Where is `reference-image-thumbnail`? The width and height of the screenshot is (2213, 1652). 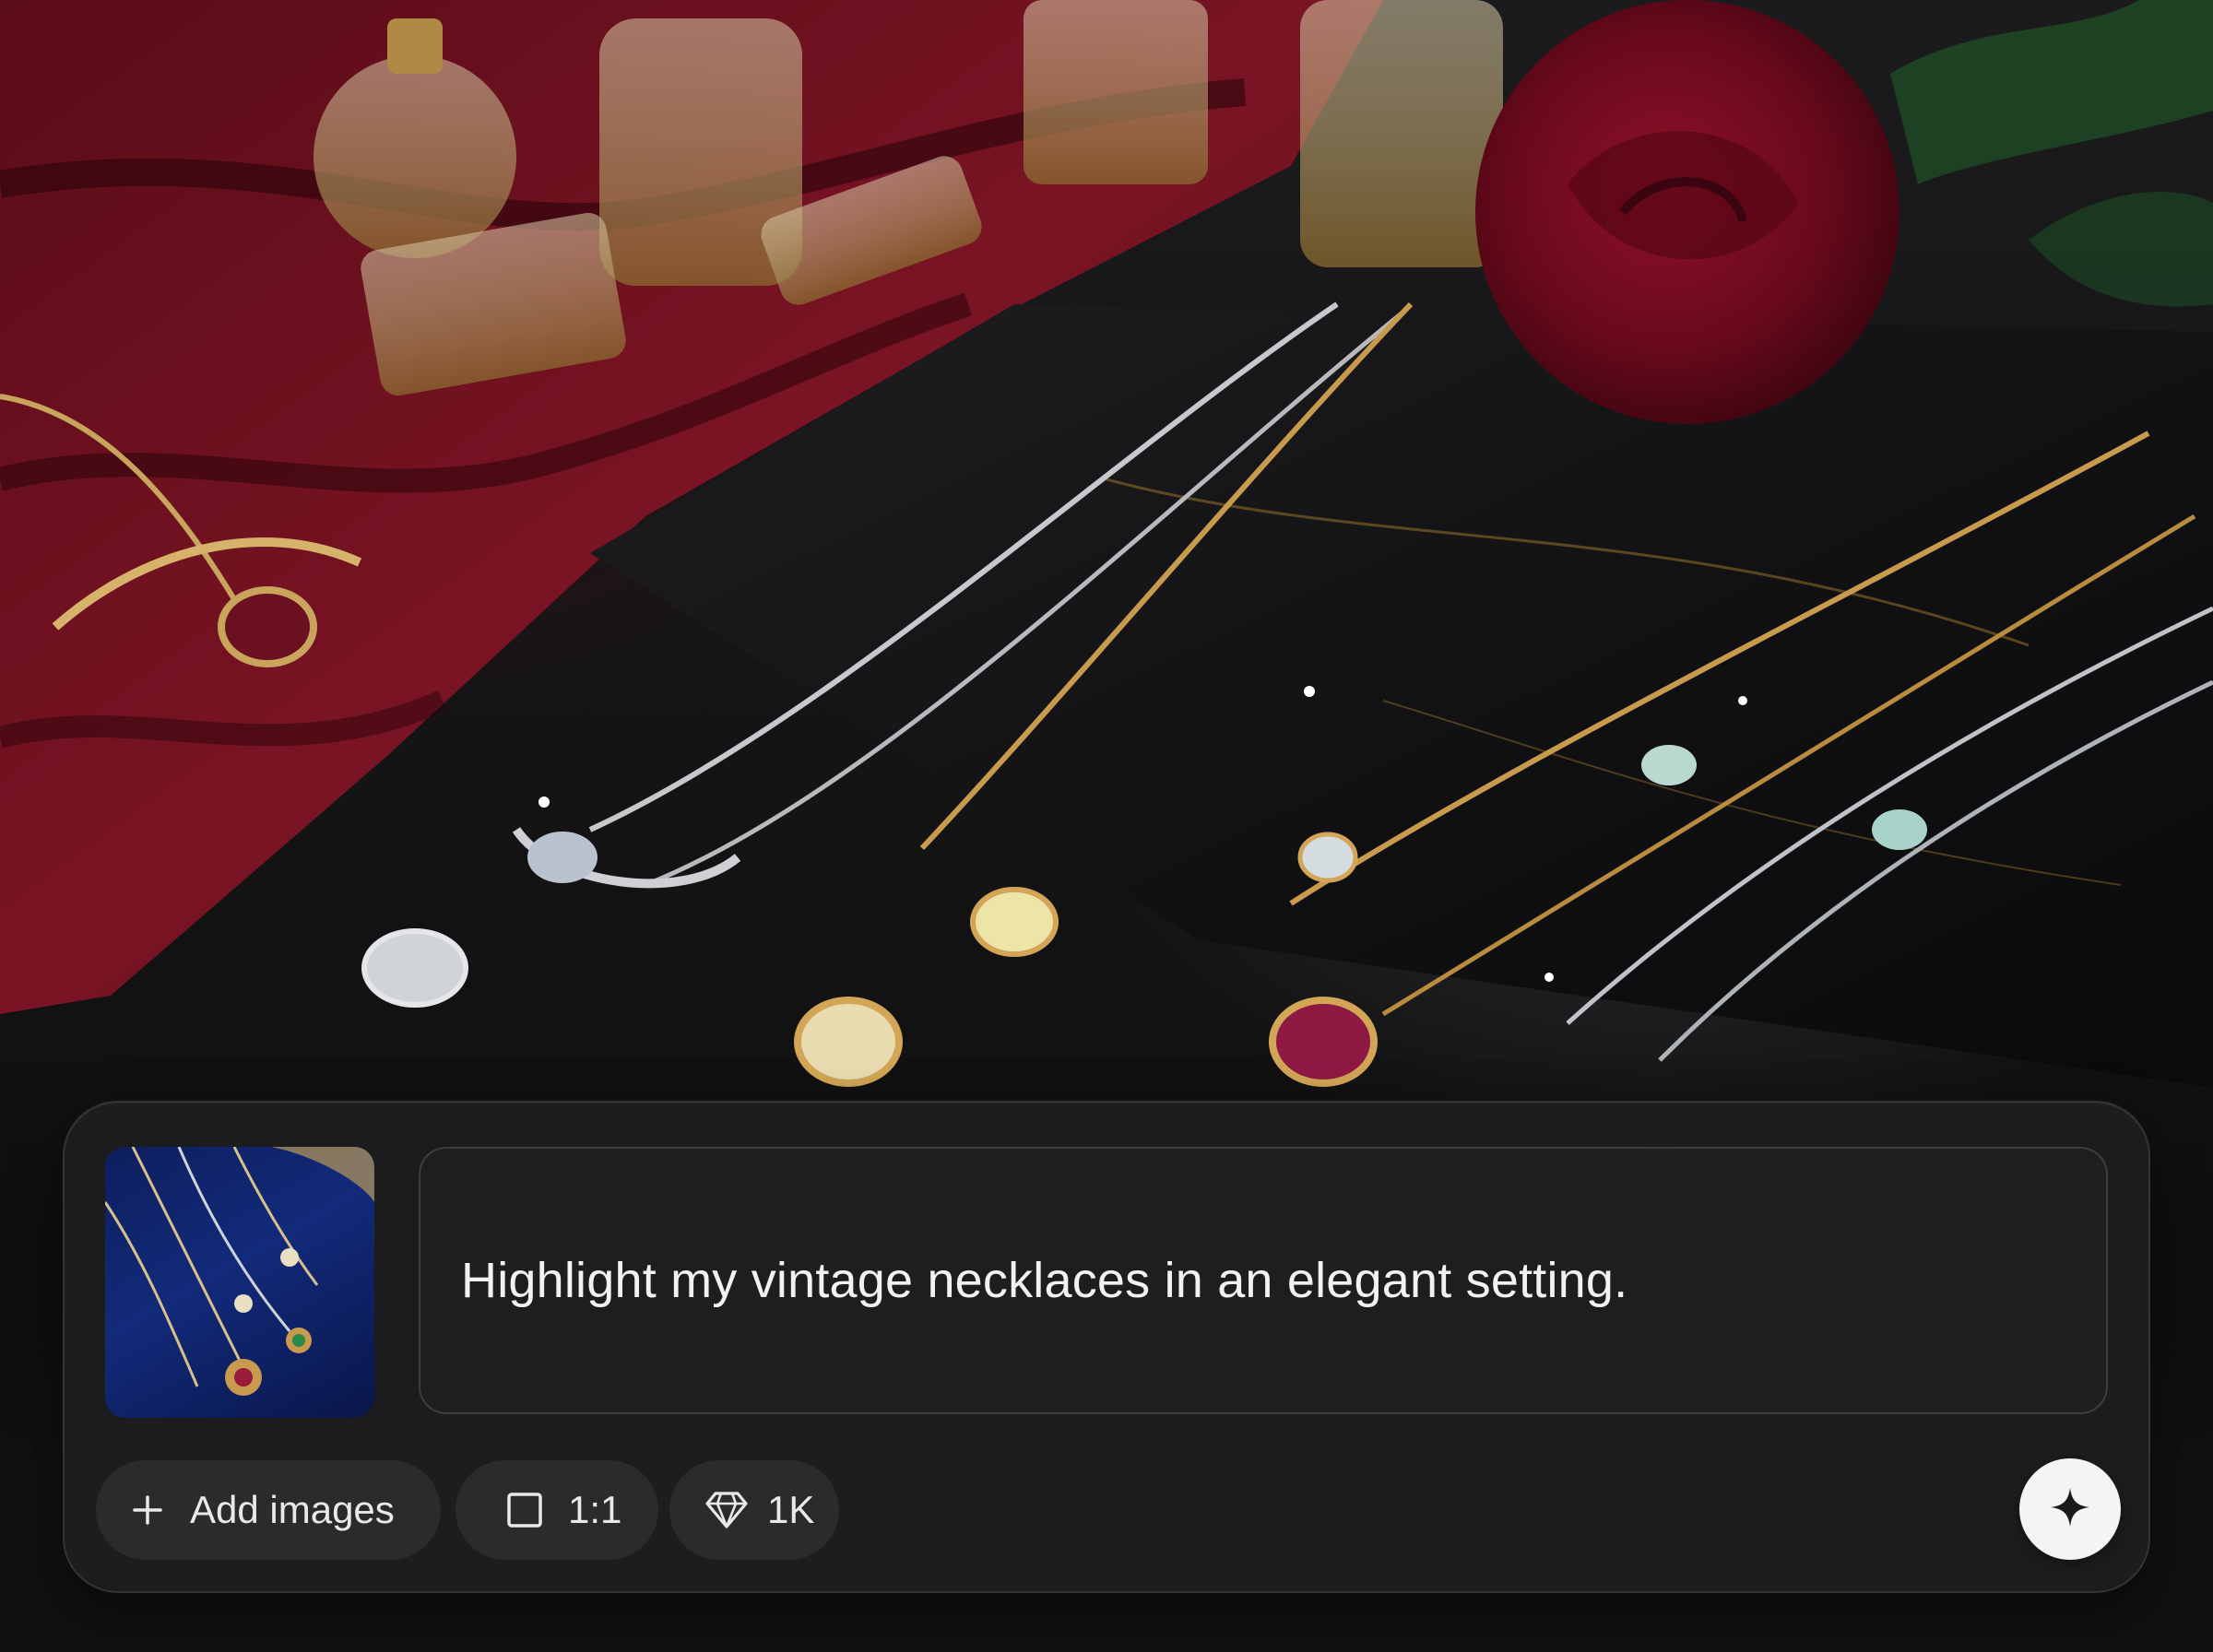
reference-image-thumbnail is located at coordinates (240, 1282).